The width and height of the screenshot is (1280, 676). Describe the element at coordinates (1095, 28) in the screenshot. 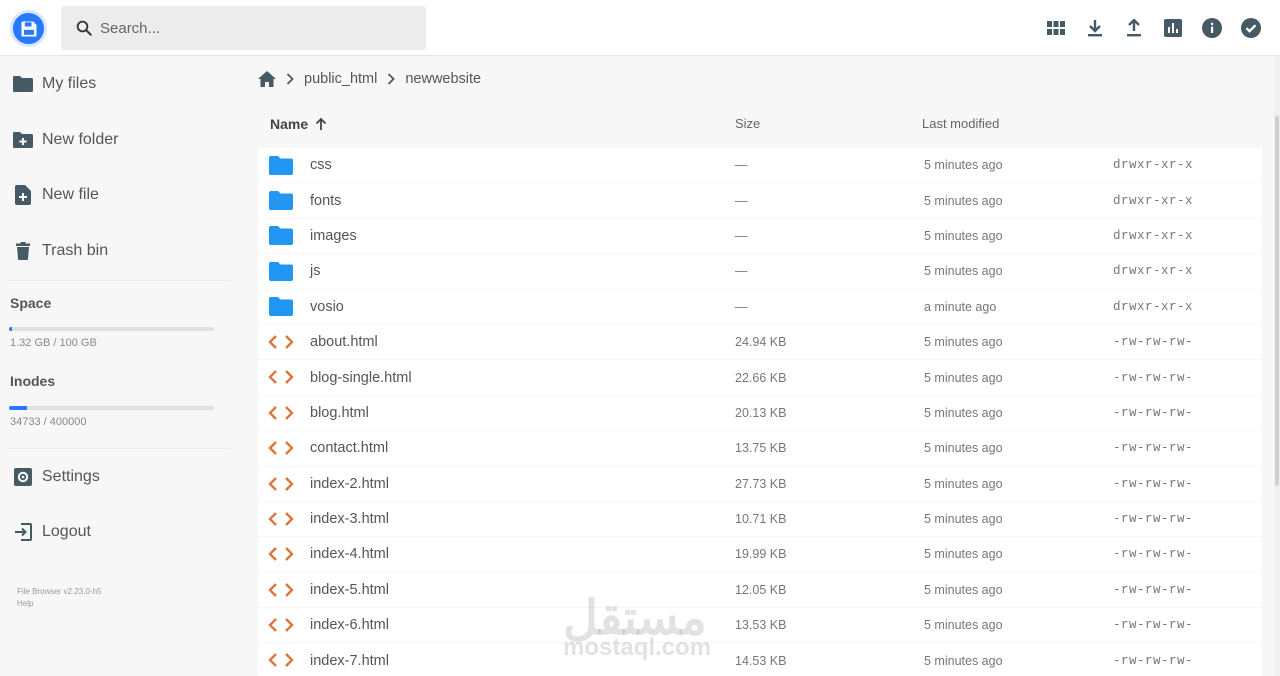

I see `download-icon` at that location.